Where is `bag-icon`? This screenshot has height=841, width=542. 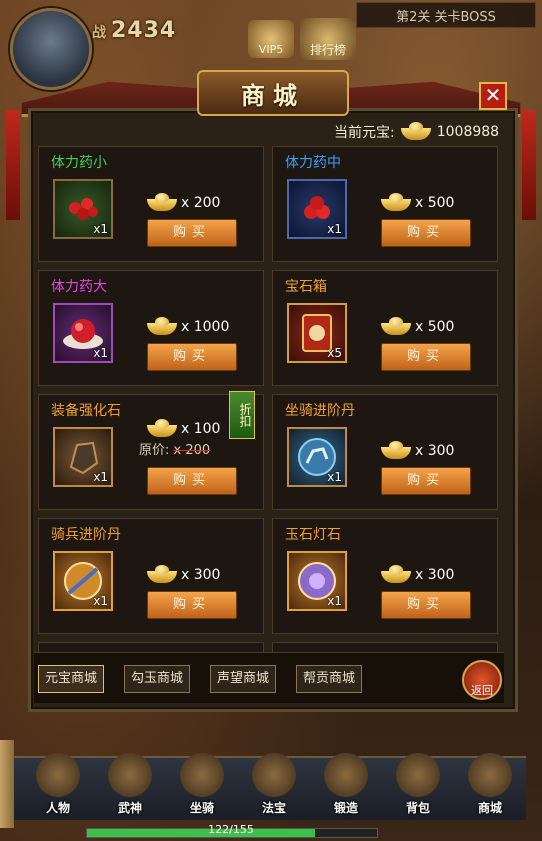
bag-icon is located at coordinates (418, 775).